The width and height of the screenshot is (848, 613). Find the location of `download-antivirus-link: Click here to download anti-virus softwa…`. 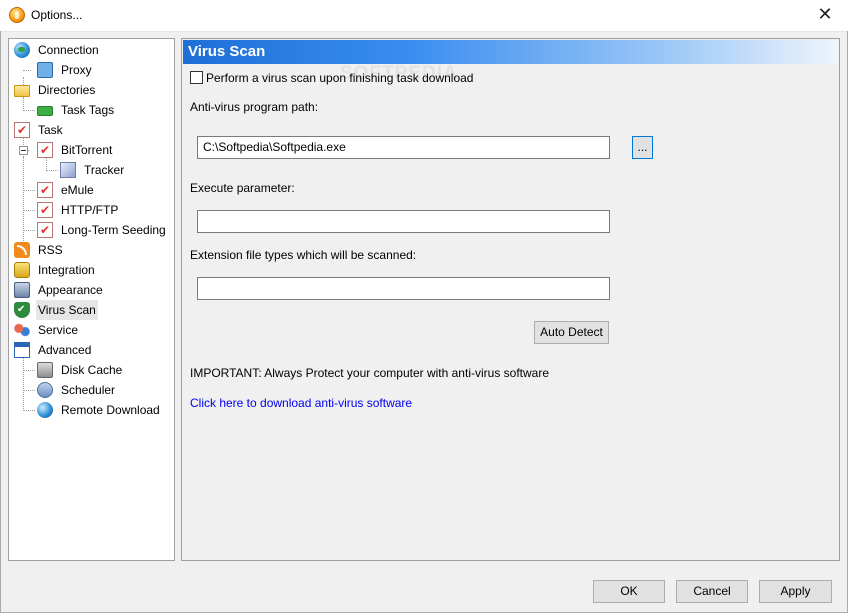

download-antivirus-link: Click here to download anti-virus softwa… is located at coordinates (301, 403).